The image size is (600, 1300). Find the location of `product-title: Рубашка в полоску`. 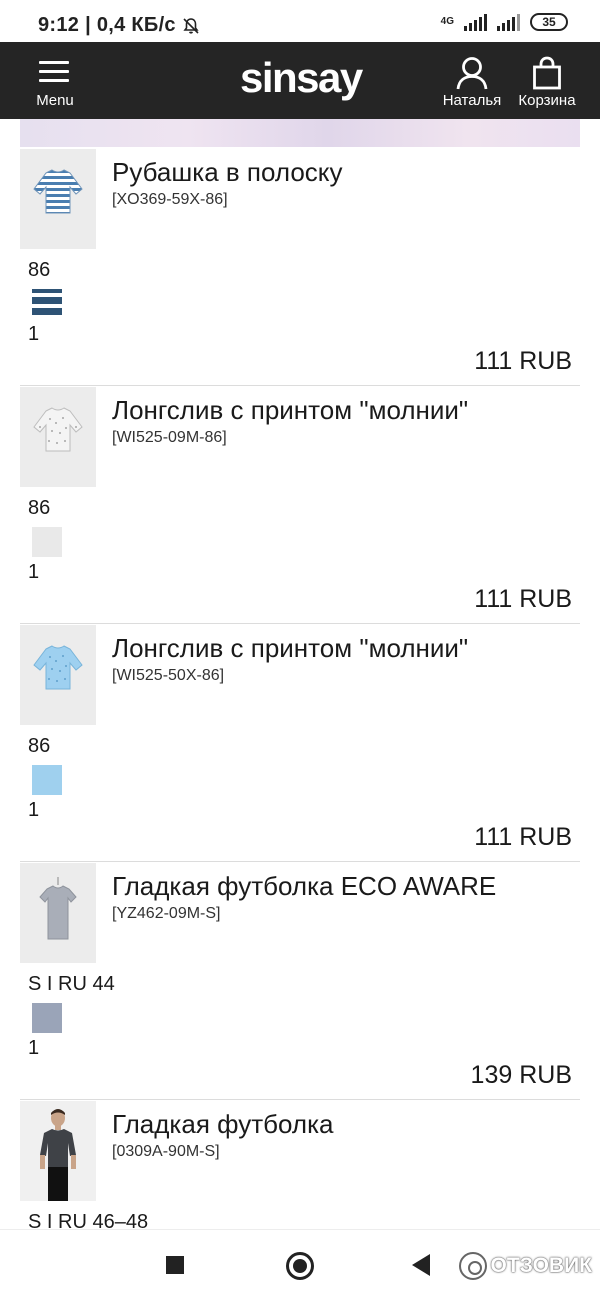

product-title: Рубашка в полоску is located at coordinates (227, 172).